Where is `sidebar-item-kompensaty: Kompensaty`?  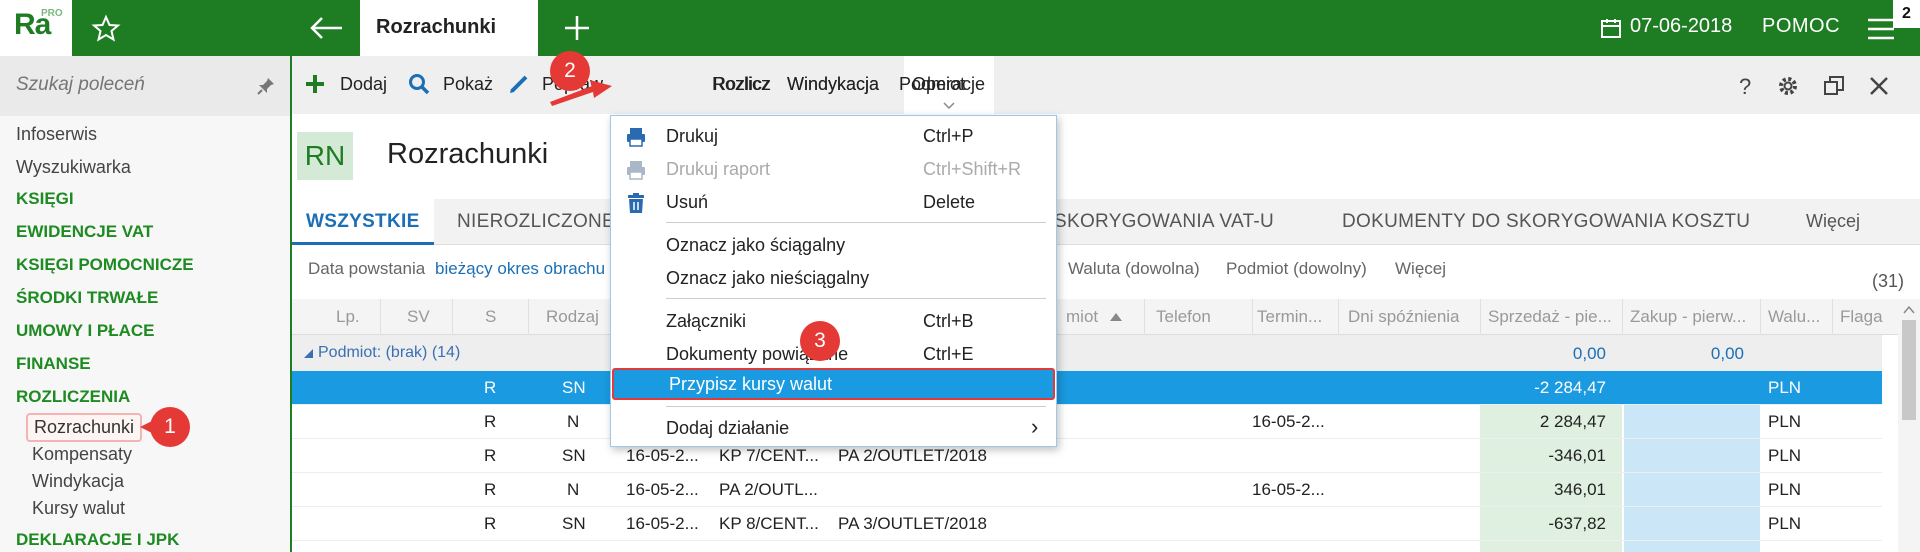 sidebar-item-kompensaty: Kompensaty is located at coordinates (82, 454).